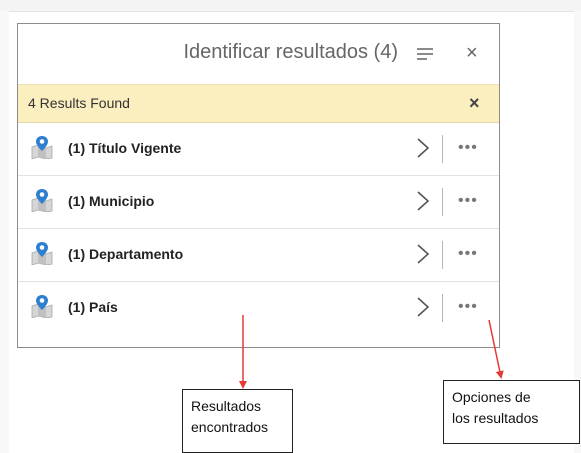 The image size is (581, 453). I want to click on results-found-callout: Resultados encontrados, so click(237, 421).